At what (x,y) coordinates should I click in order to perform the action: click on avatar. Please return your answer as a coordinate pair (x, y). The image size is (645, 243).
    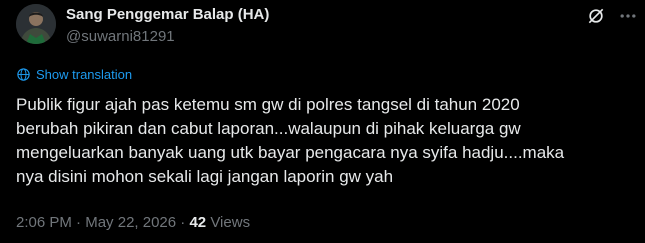
    Looking at the image, I should click on (36, 24).